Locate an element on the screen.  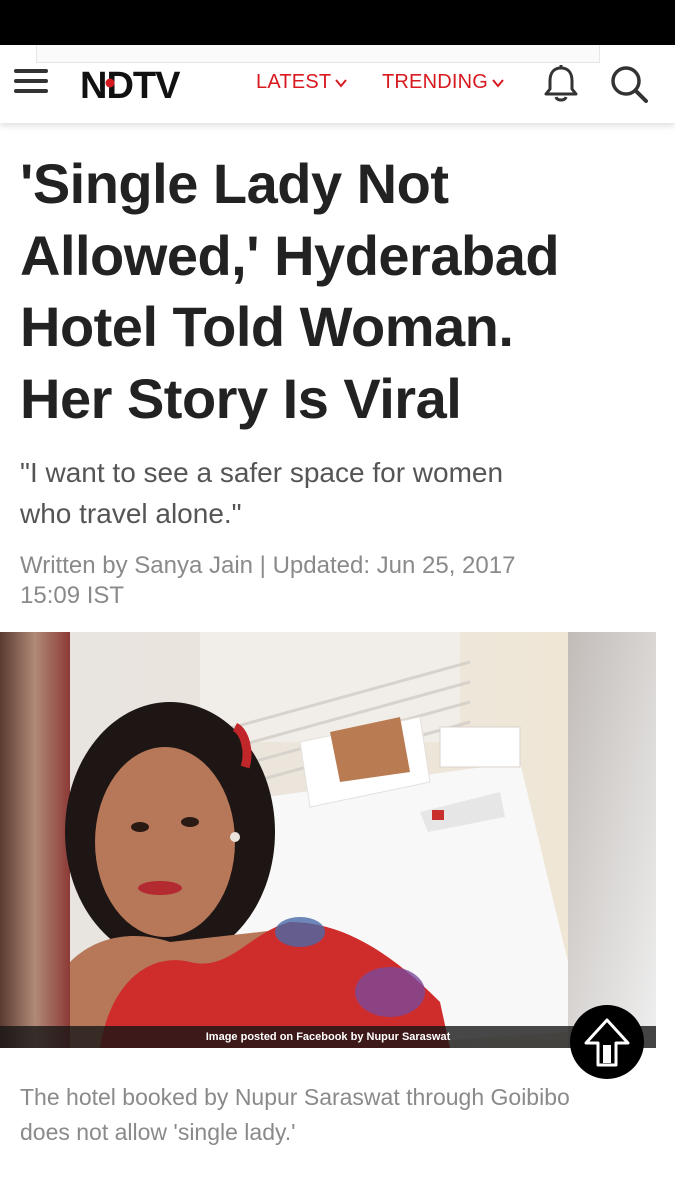
hidden-search-bar is located at coordinates (318, 54).